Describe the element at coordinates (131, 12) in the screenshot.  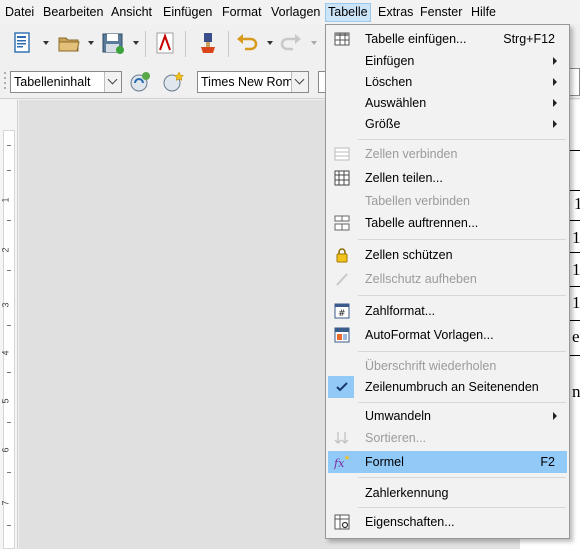
I see `menu-ansicht: Ansicht` at that location.